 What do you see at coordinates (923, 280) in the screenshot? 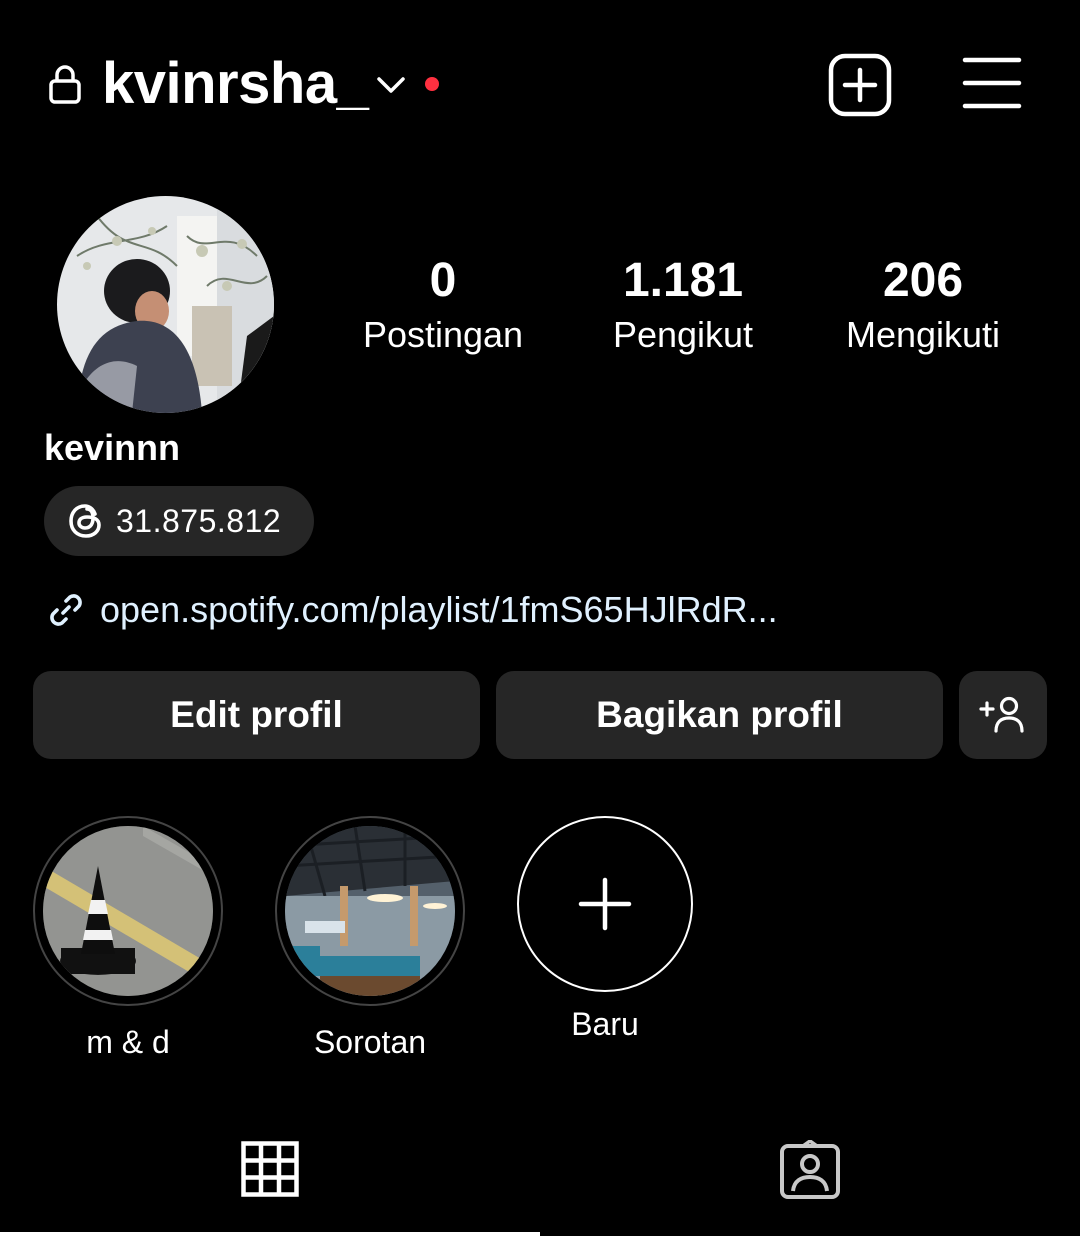
I see `stat-following-value: 206` at bounding box center [923, 280].